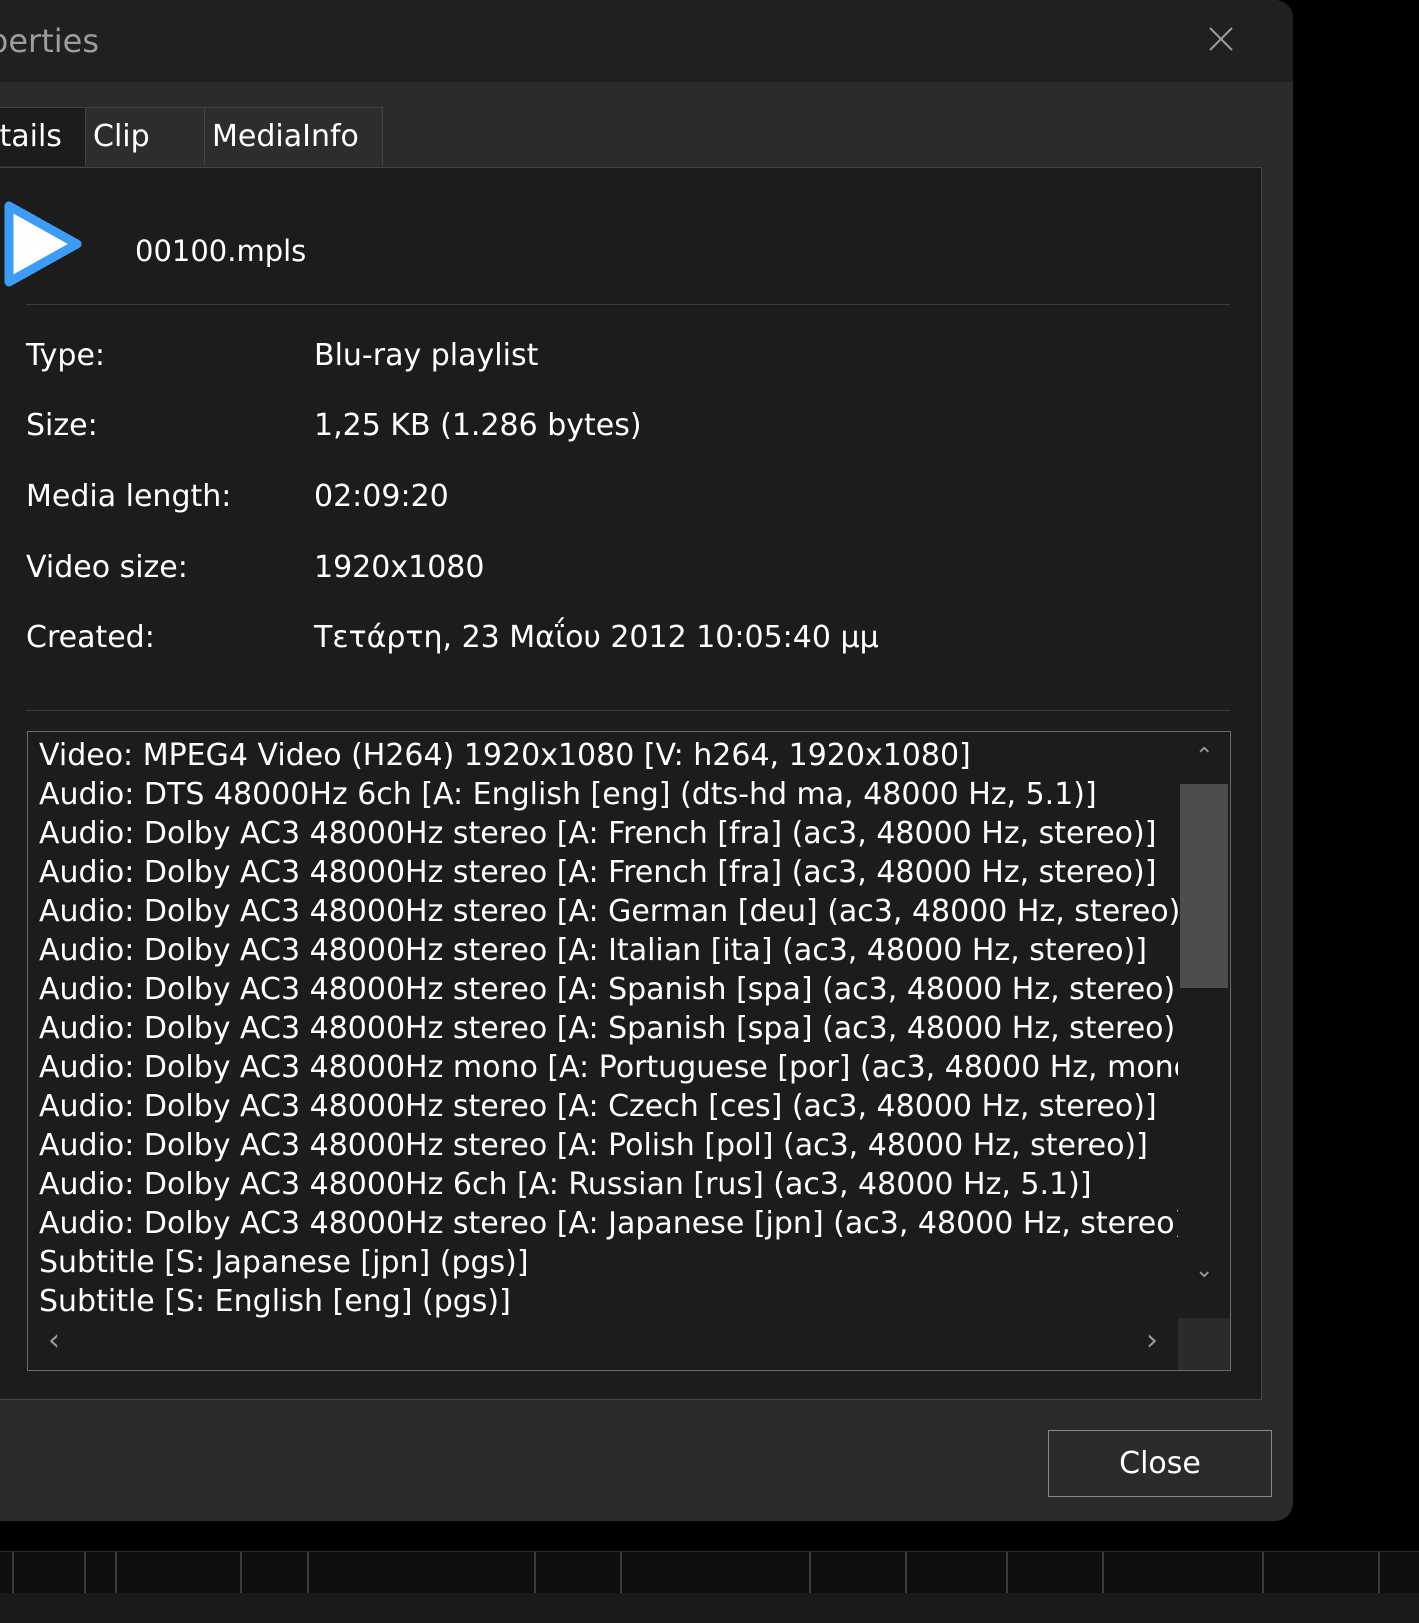 The width and height of the screenshot is (1419, 1623). Describe the element at coordinates (90, 637) in the screenshot. I see `created-label: Created:` at that location.